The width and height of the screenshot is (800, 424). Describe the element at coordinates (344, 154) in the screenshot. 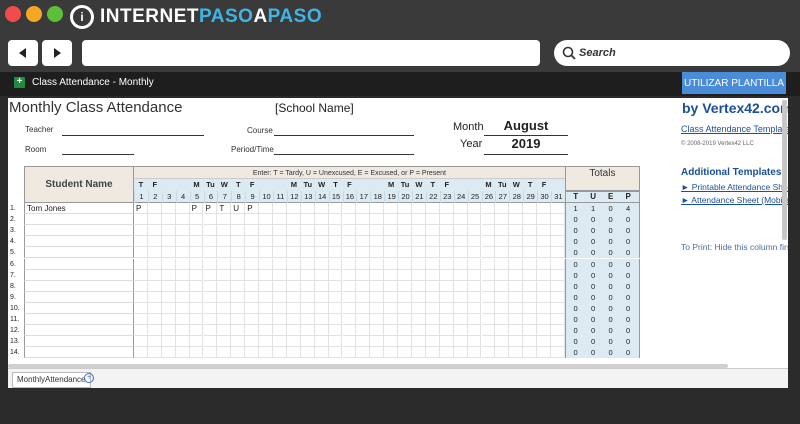

I see `period-field` at that location.